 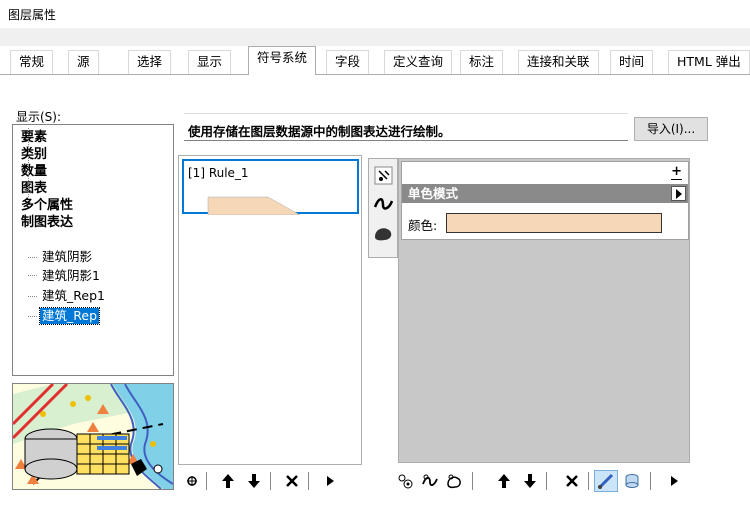 What do you see at coordinates (69, 316) in the screenshot?
I see `representation-item-selected: 建筑_Rep` at bounding box center [69, 316].